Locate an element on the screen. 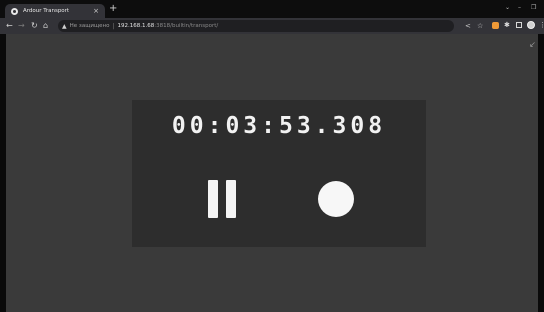 This screenshot has width=544, height=312. pause-button is located at coordinates (223, 199).